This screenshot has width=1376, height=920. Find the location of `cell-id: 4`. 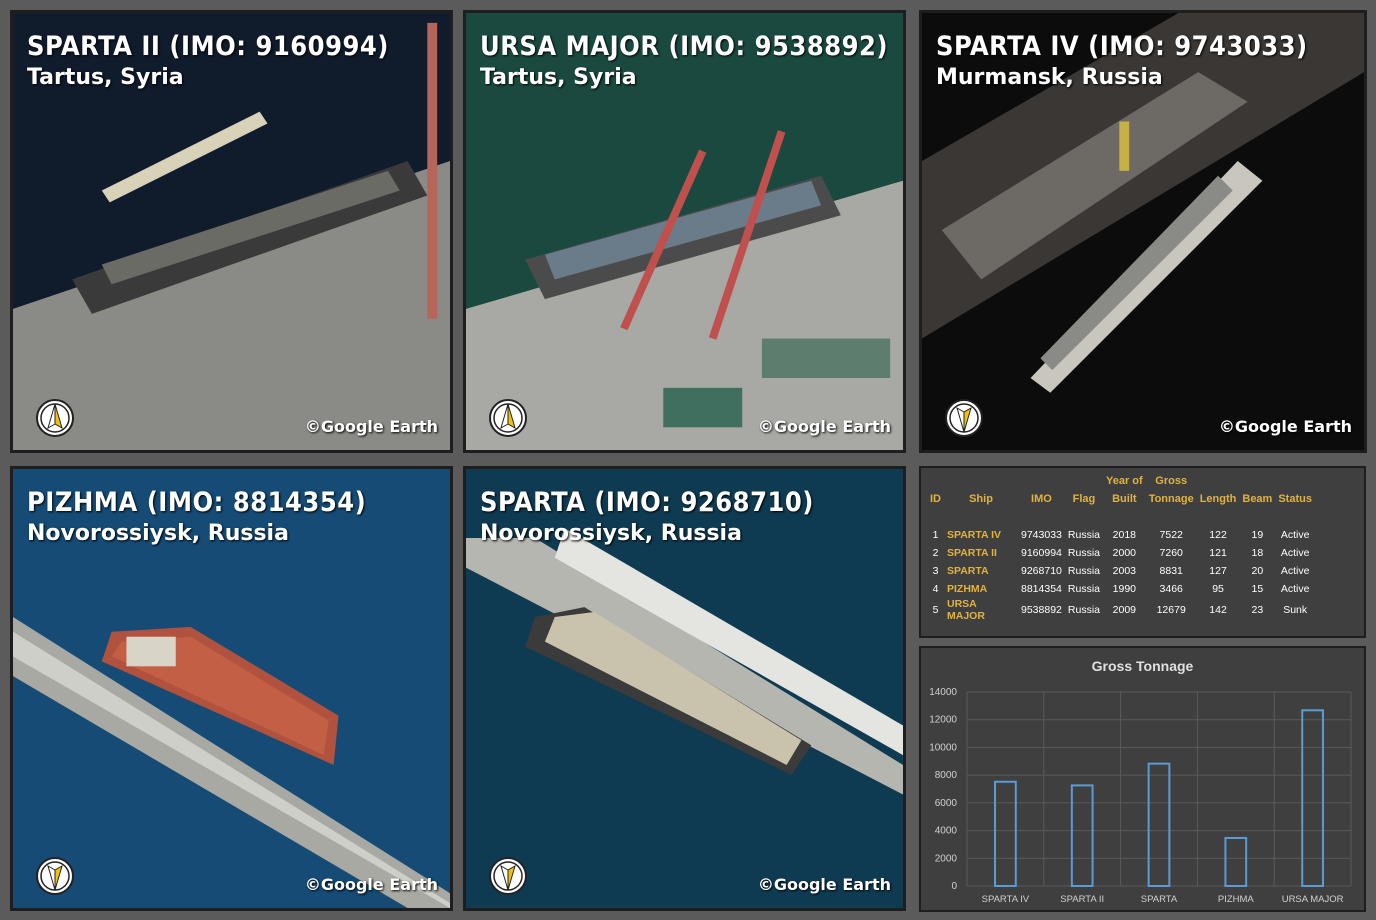

cell-id: 4 is located at coordinates (935, 589).